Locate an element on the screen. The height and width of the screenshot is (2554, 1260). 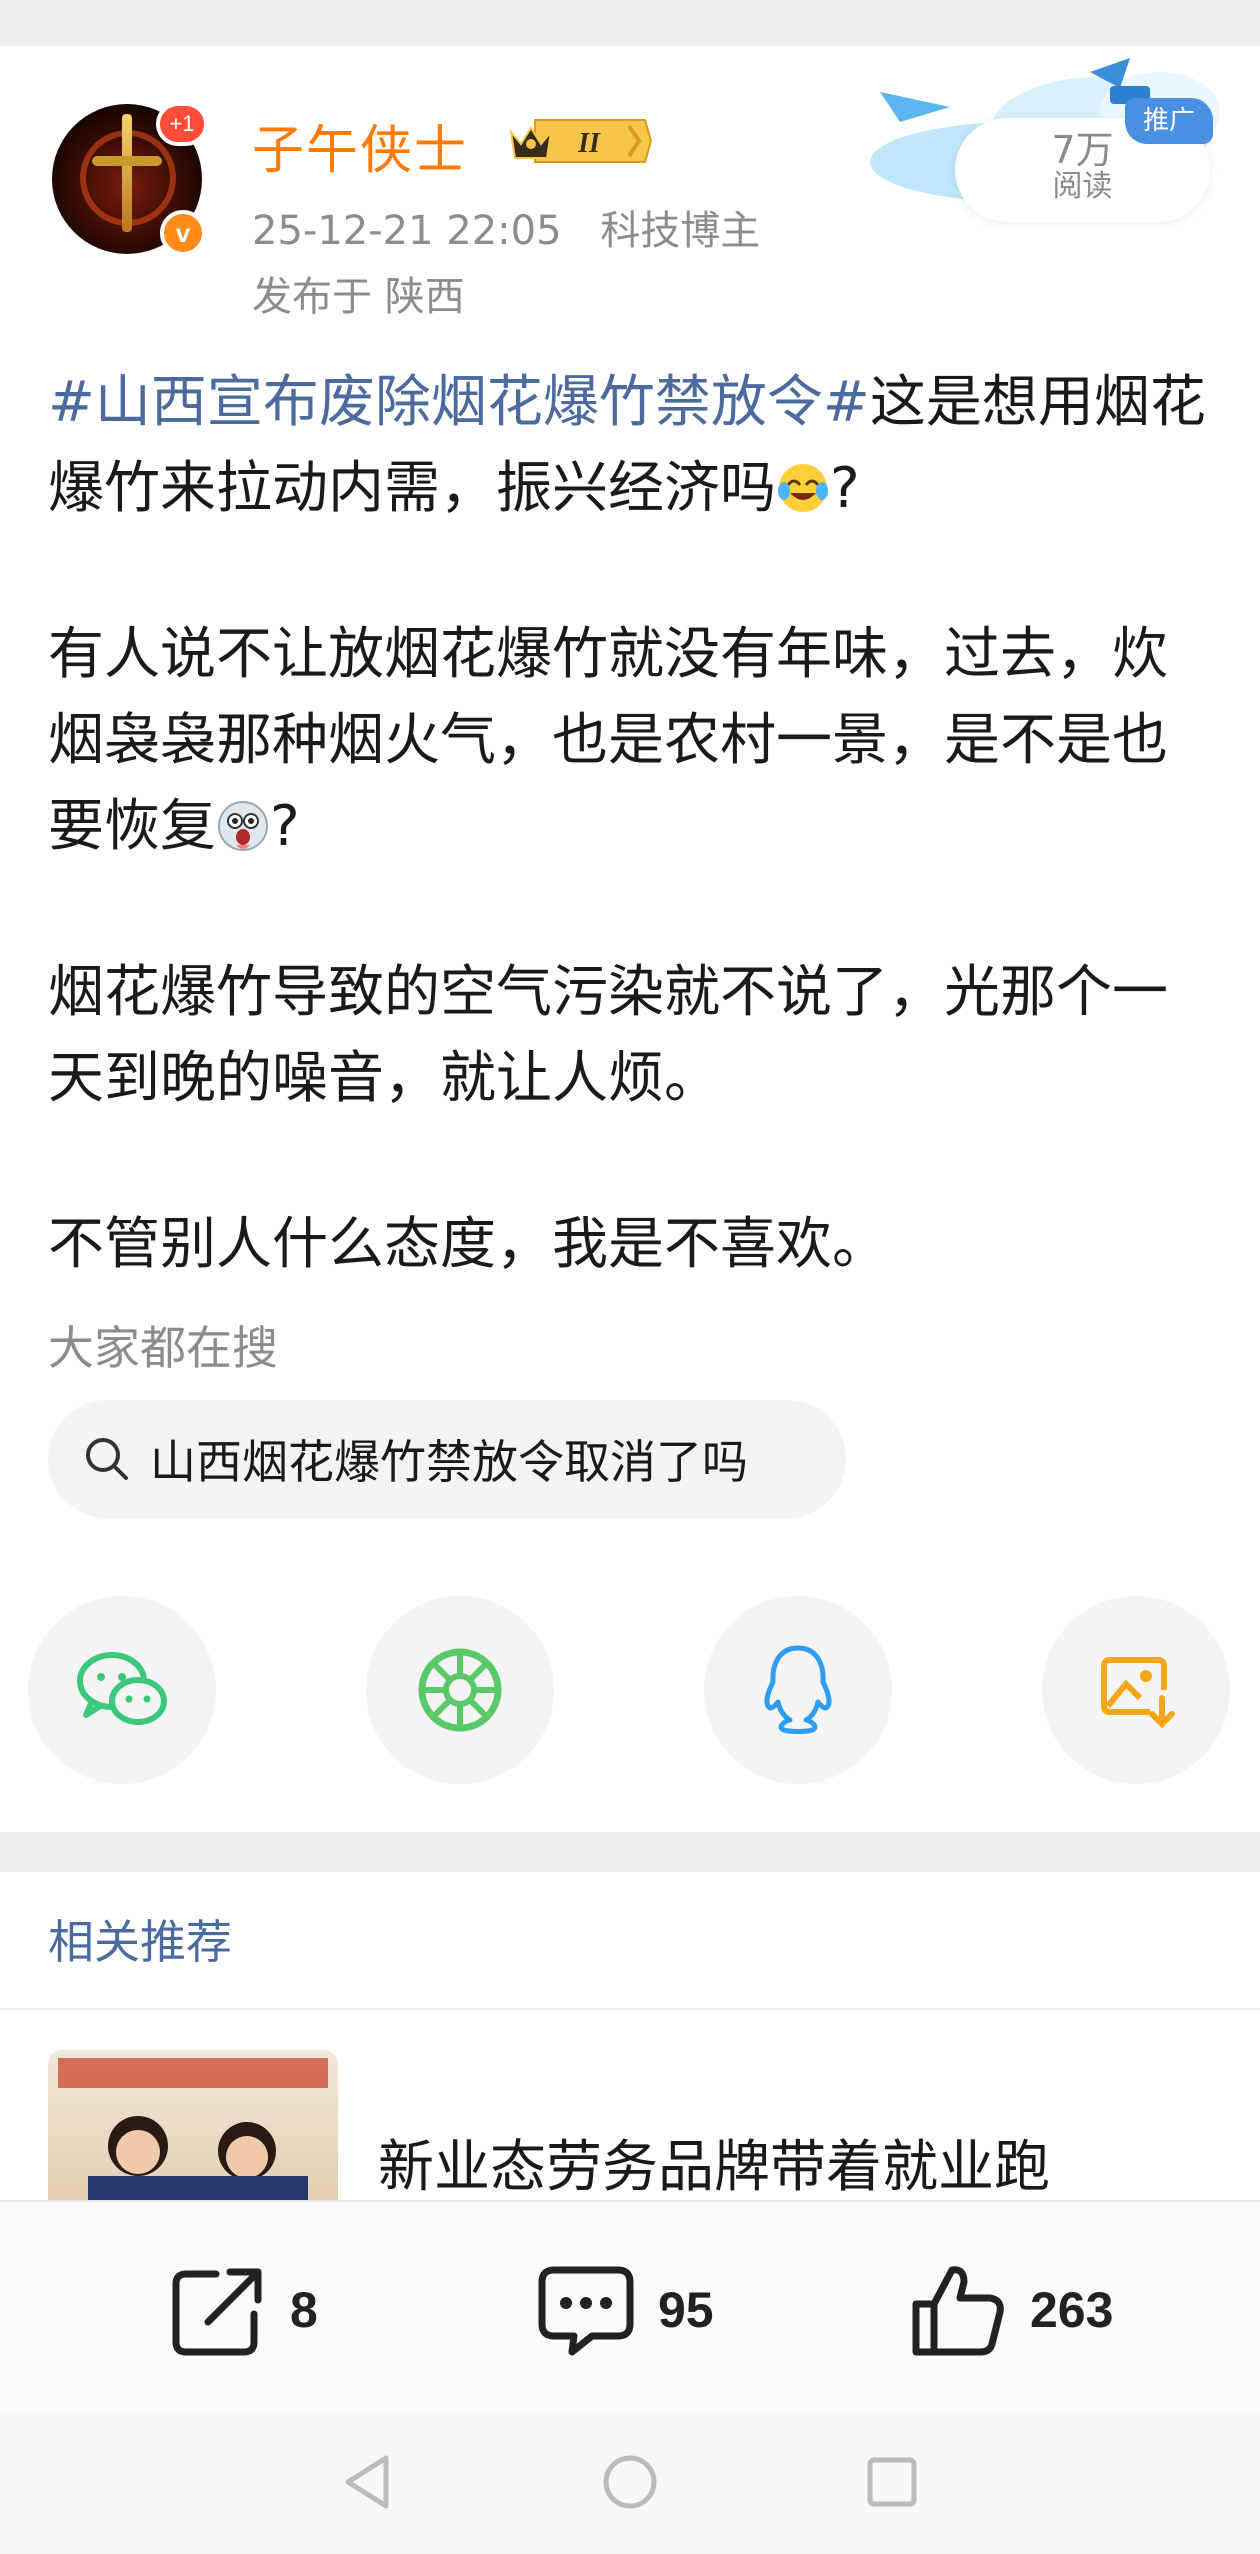
thumbs-up-icon is located at coordinates (958, 2311).